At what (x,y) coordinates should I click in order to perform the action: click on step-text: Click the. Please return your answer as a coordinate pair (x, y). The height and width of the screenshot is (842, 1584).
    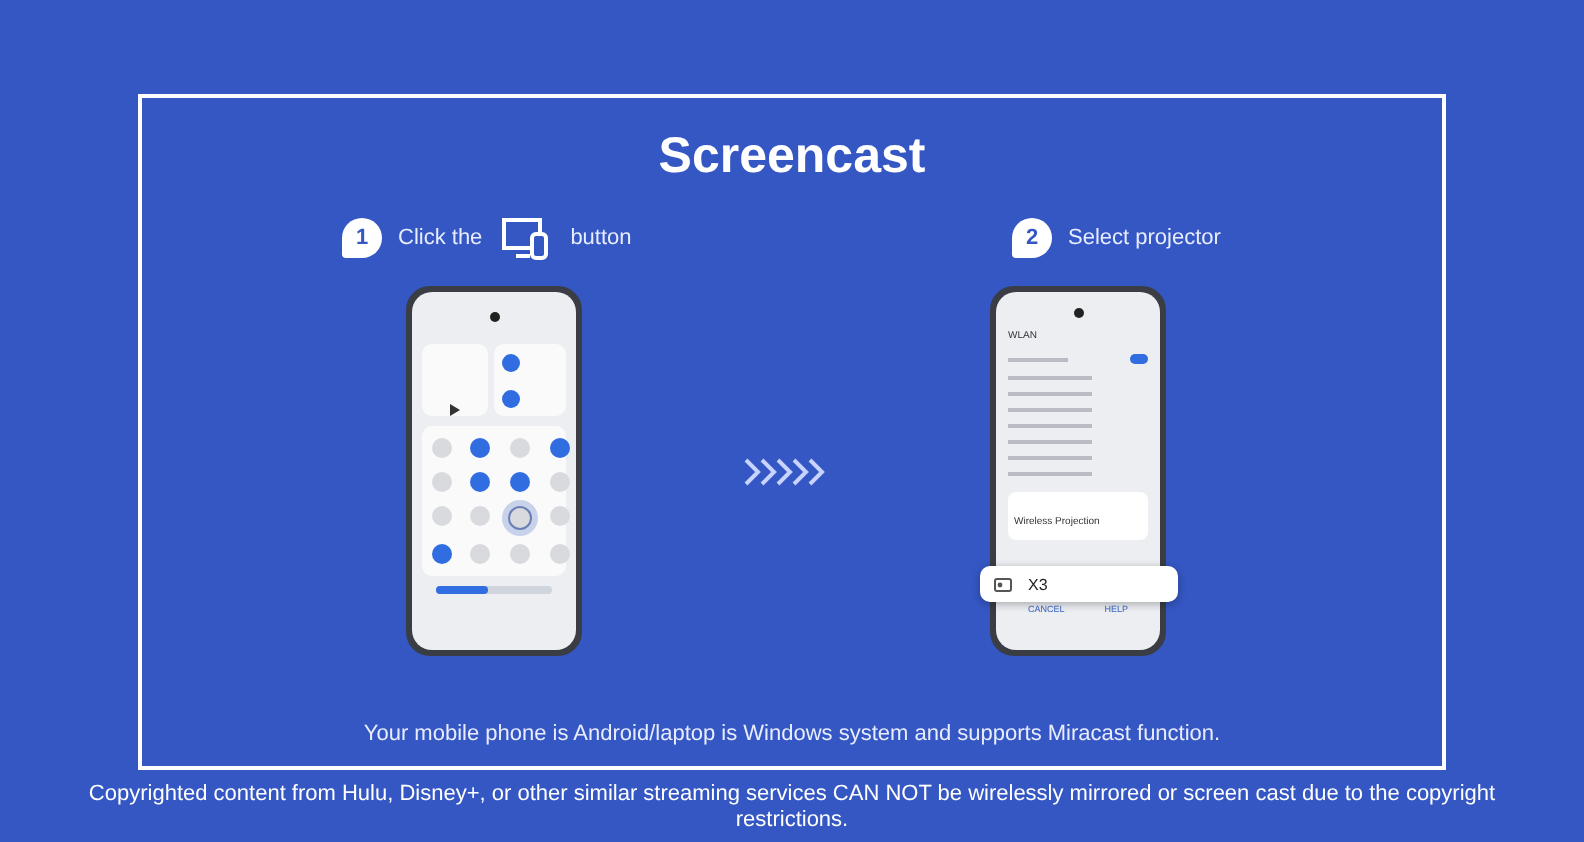
    Looking at the image, I should click on (440, 238).